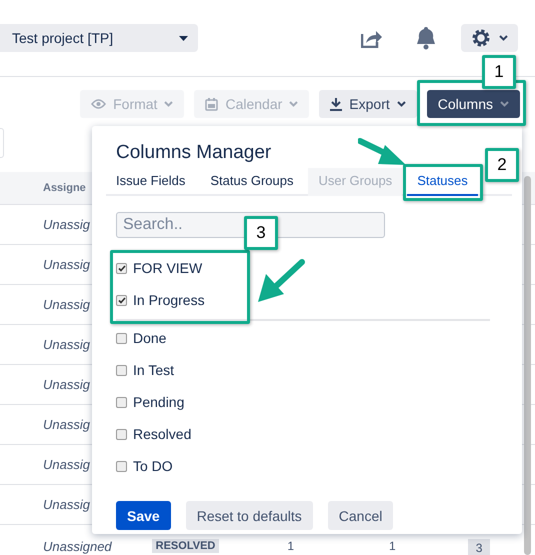  I want to click on eye-icon, so click(98, 104).